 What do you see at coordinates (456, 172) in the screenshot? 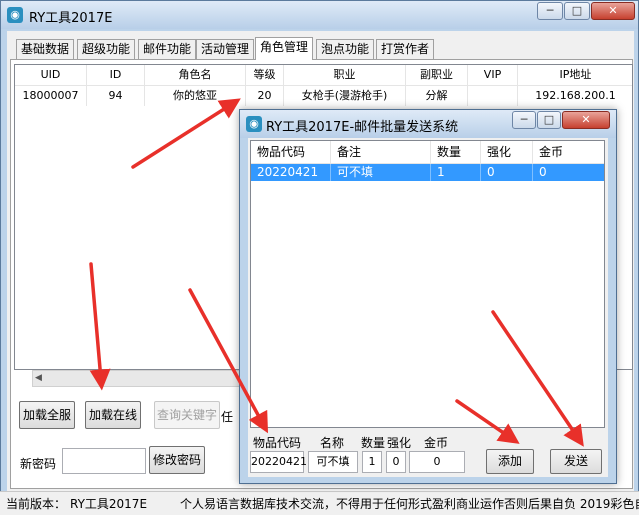
I see `cell-quantity: 1` at bounding box center [456, 172].